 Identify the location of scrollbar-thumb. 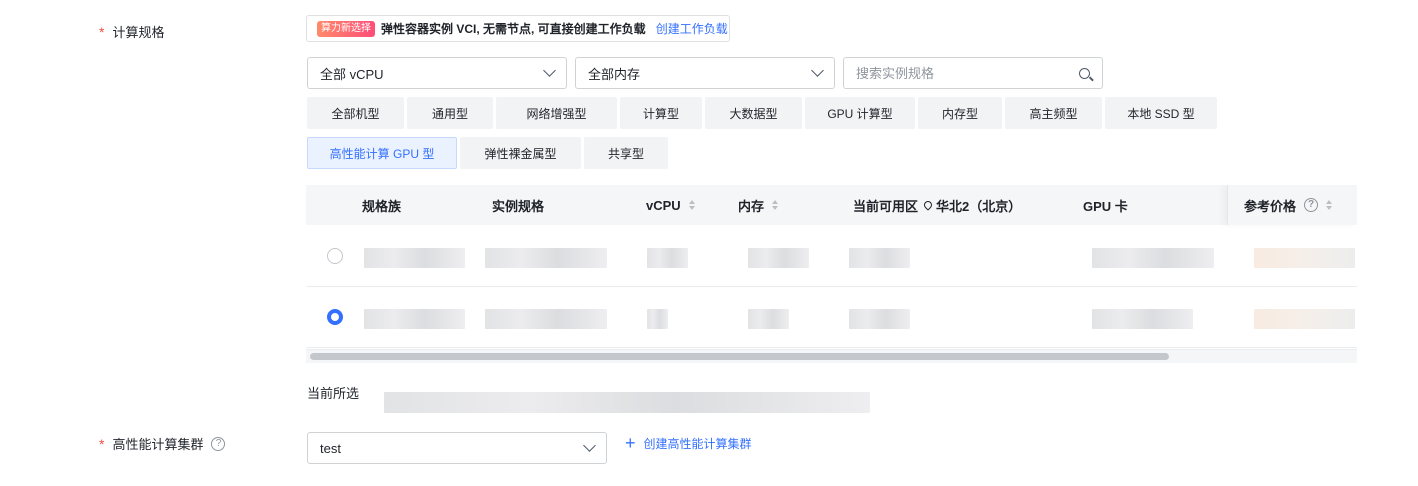
(739, 356).